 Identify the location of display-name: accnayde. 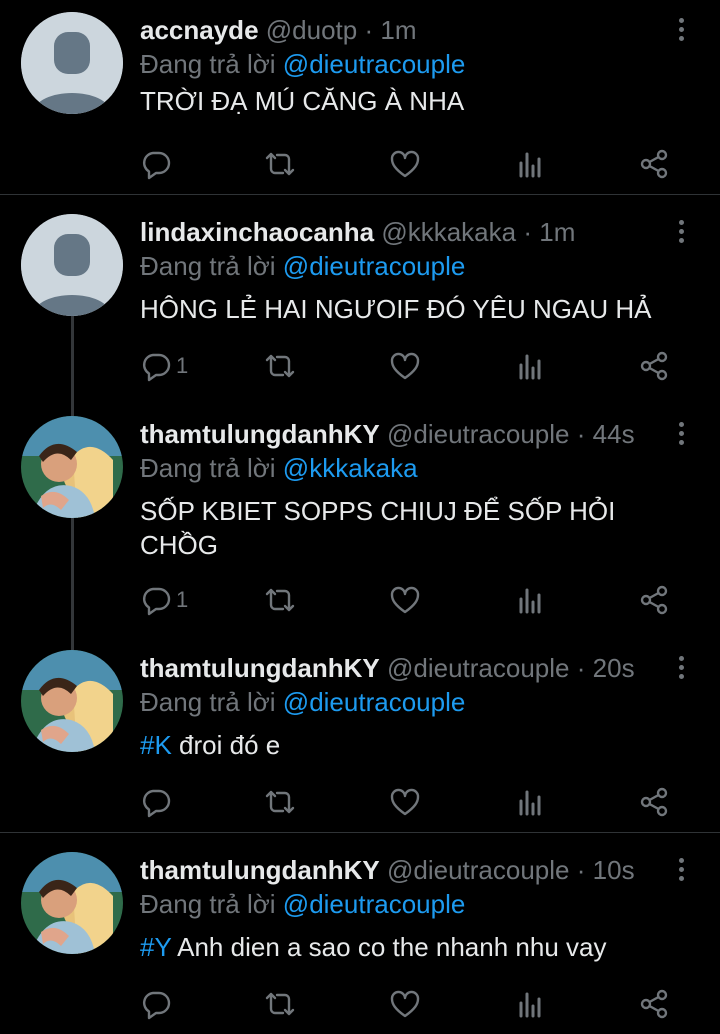
(199, 30).